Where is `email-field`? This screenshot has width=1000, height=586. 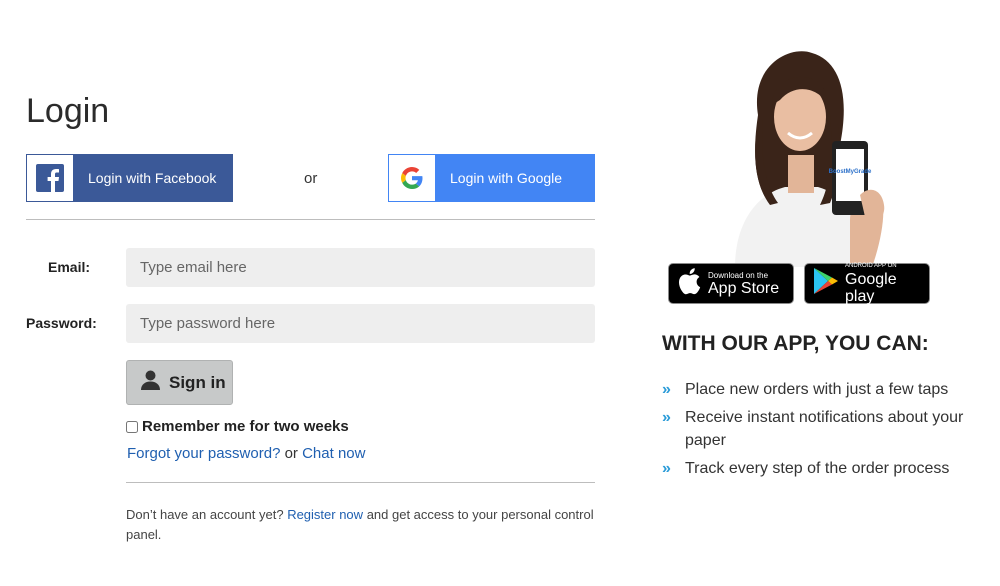 email-field is located at coordinates (360, 267).